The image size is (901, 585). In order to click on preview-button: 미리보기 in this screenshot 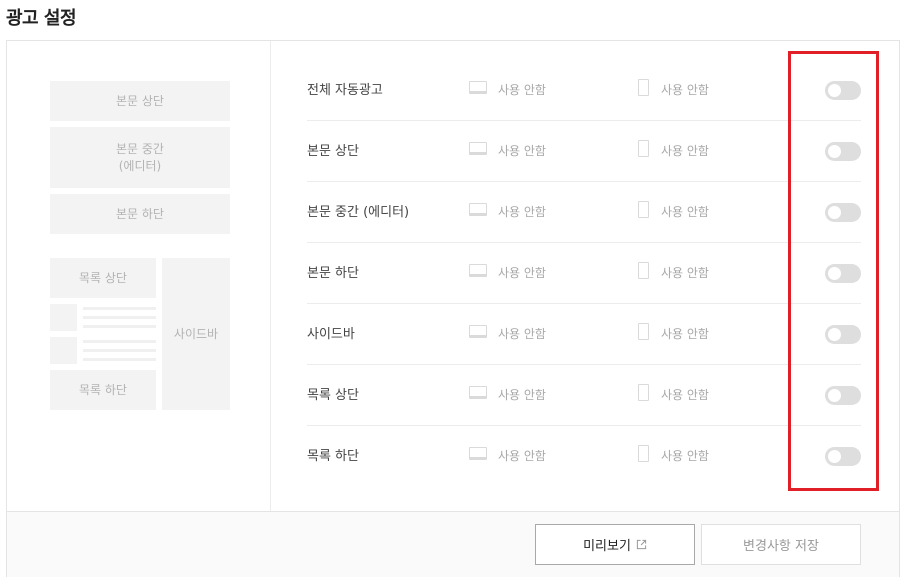, I will do `click(615, 544)`.